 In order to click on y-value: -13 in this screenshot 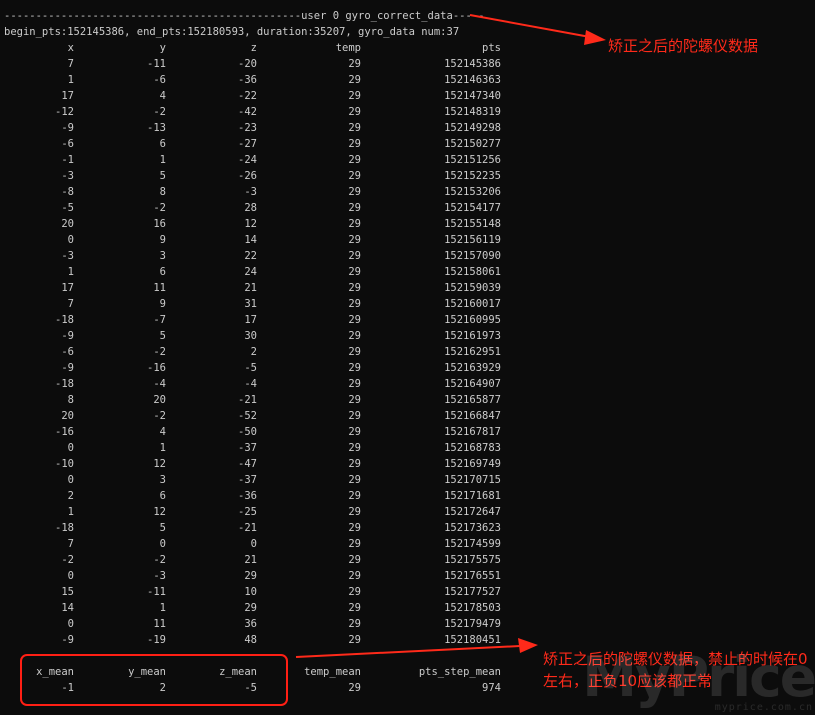, I will do `click(156, 128)`.